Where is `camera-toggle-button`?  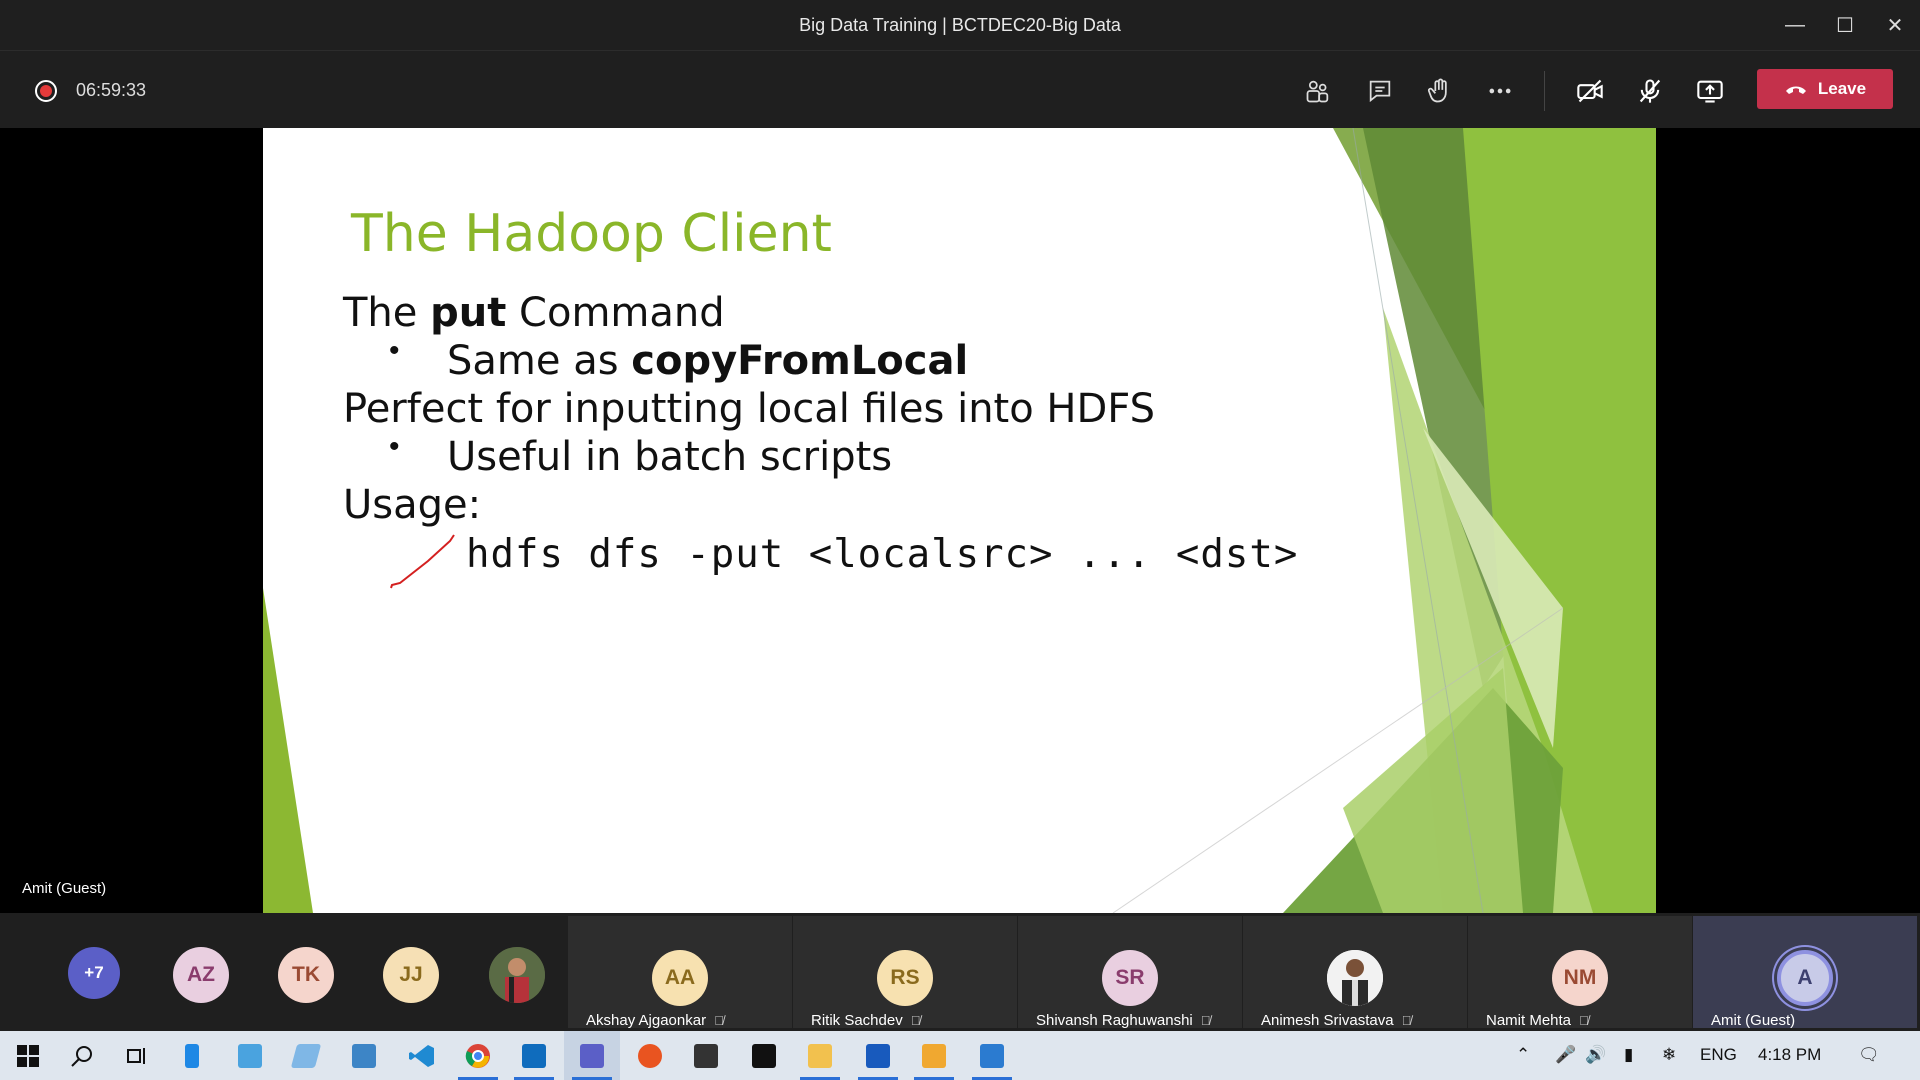 camera-toggle-button is located at coordinates (1590, 91).